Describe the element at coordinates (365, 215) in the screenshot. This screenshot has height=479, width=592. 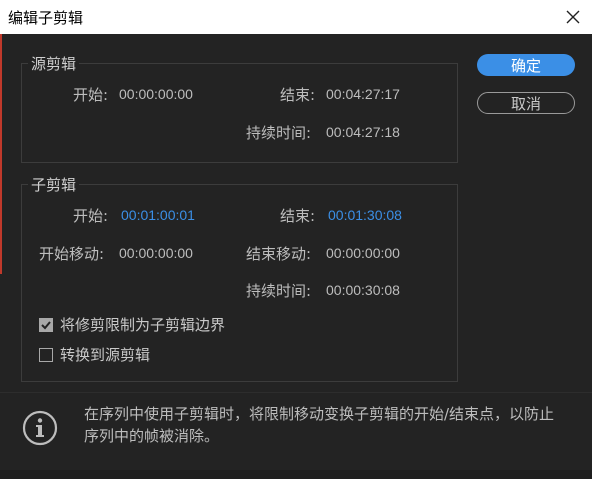
I see `subclip-end-input: 00:01:30:08` at that location.